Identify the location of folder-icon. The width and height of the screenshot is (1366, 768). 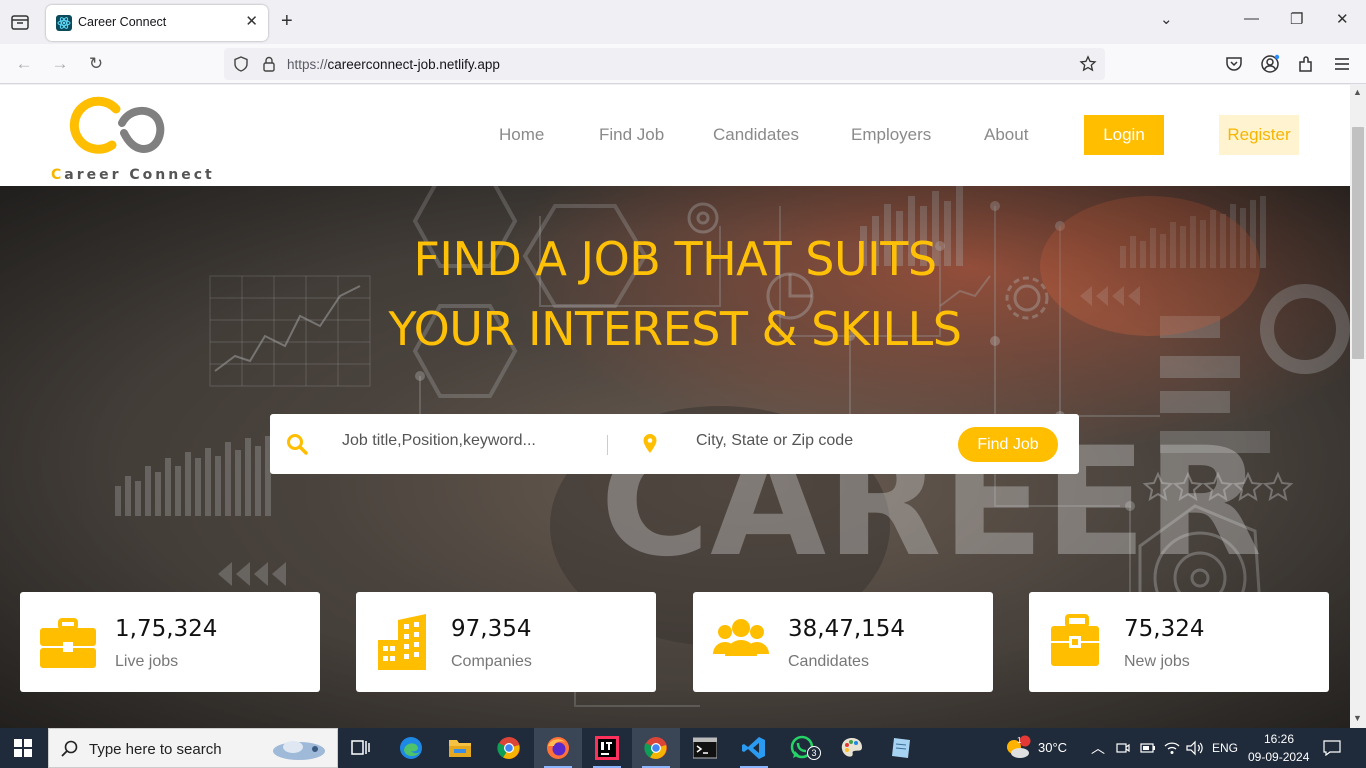
(460, 748).